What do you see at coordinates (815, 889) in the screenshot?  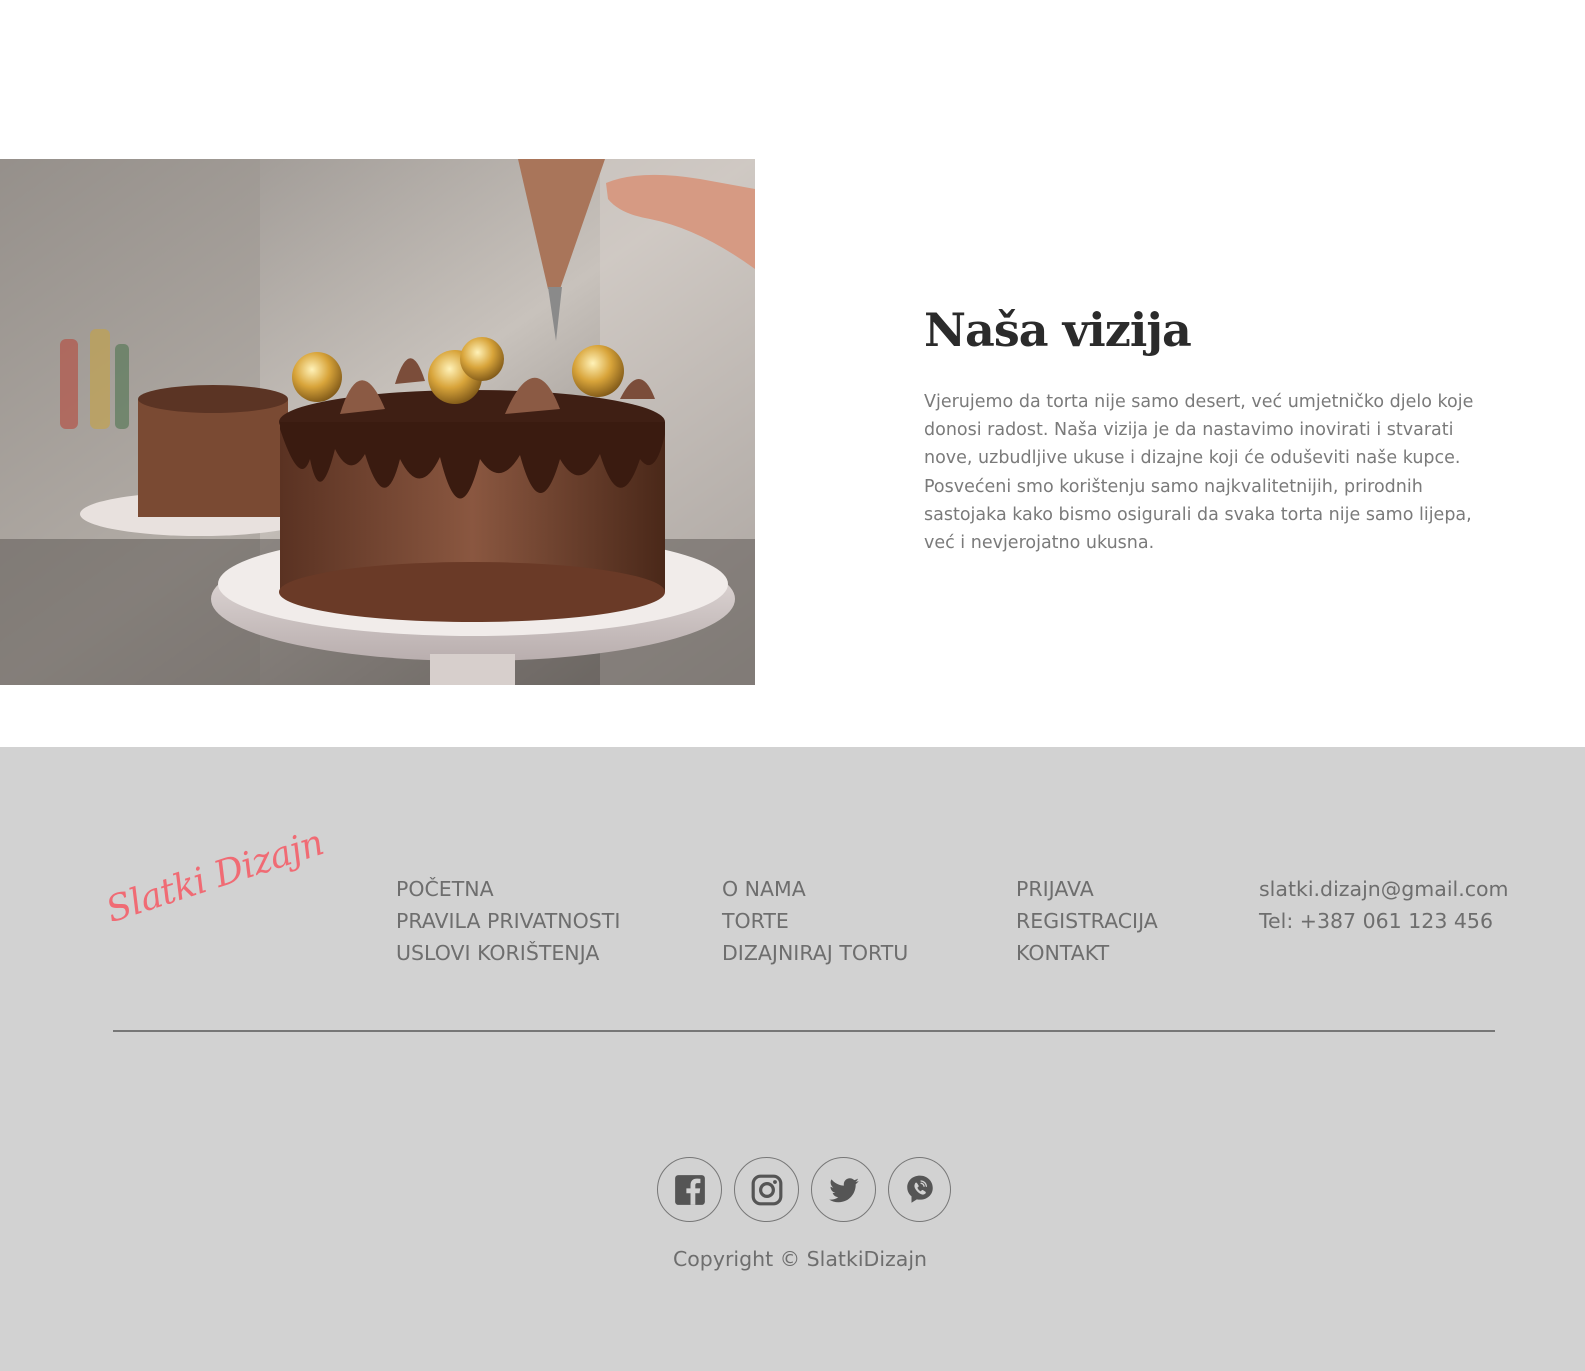 I see `footer-link-o-nama: O NAMA` at bounding box center [815, 889].